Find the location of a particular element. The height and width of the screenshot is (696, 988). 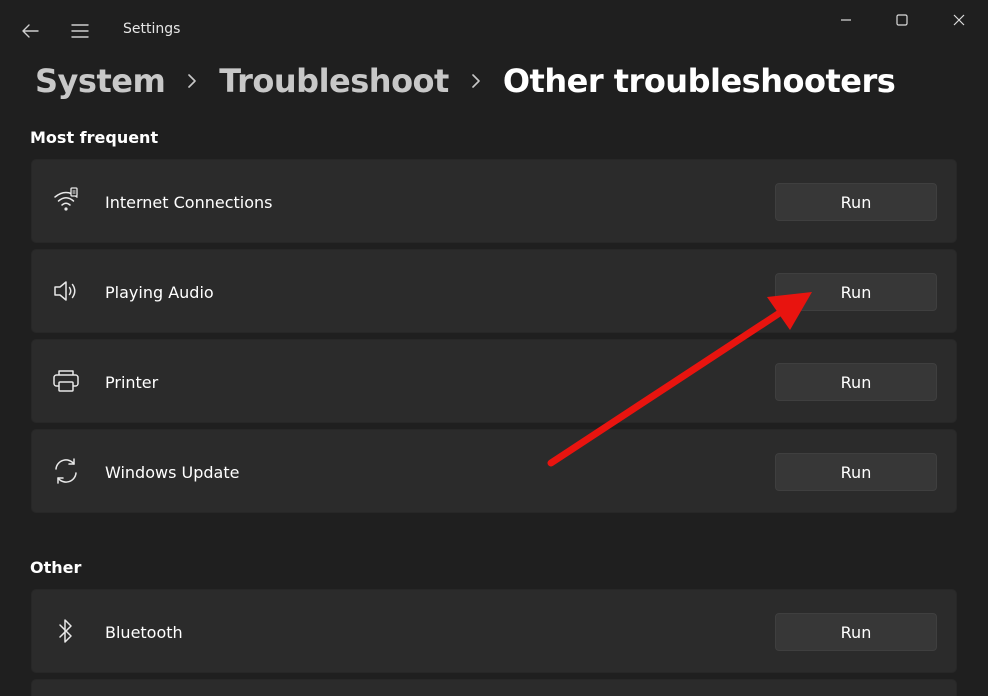

minimize-icon is located at coordinates (846, 20).